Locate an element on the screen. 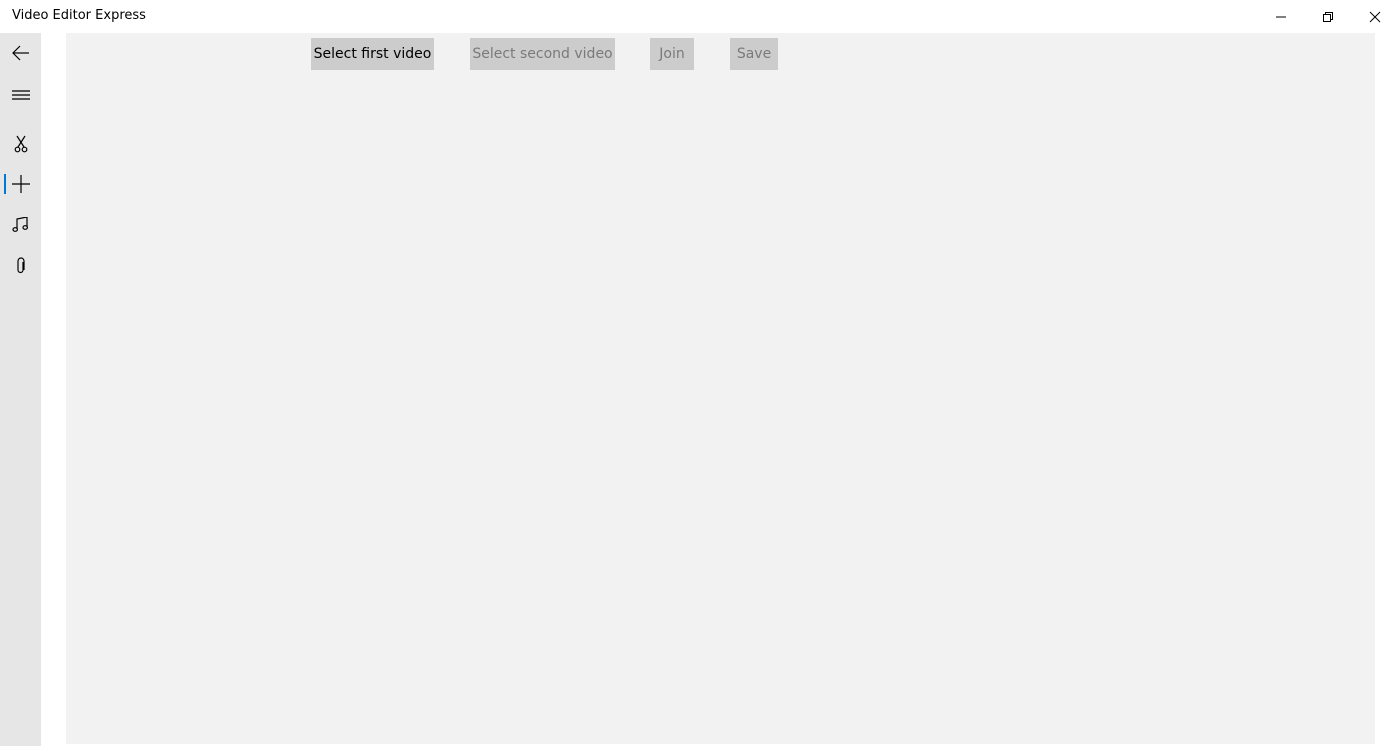 This screenshot has width=1399, height=746. nav-item-join is located at coordinates (20, 184).